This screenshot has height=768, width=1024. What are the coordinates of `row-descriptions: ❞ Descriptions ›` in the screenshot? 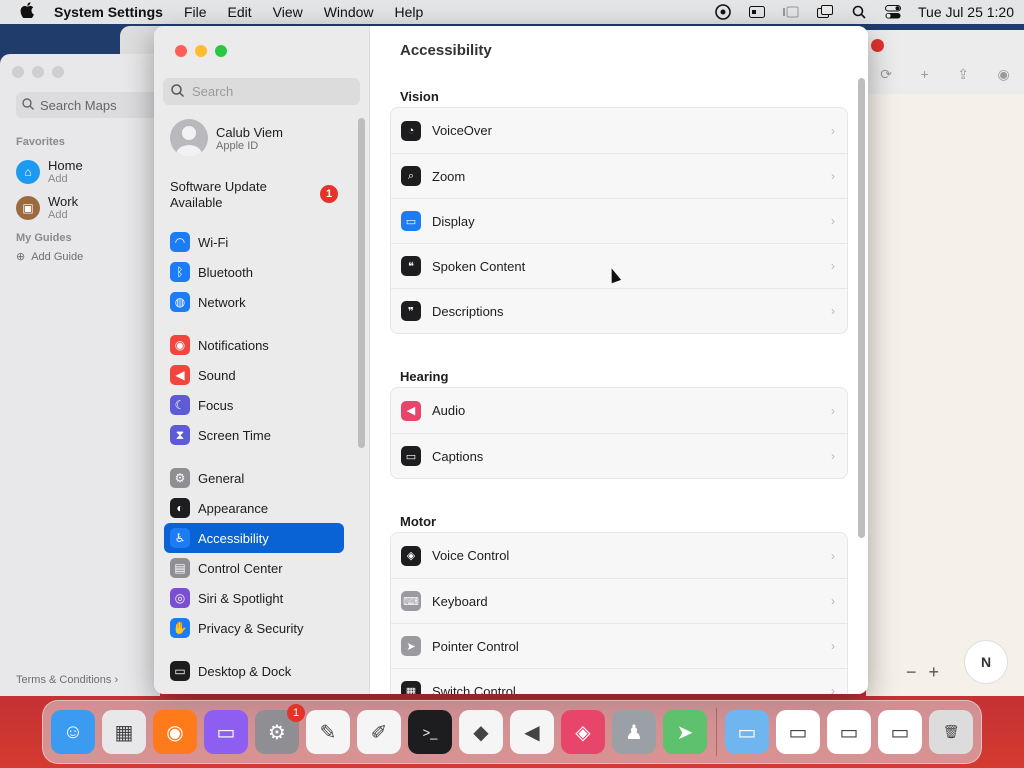 It's located at (619, 310).